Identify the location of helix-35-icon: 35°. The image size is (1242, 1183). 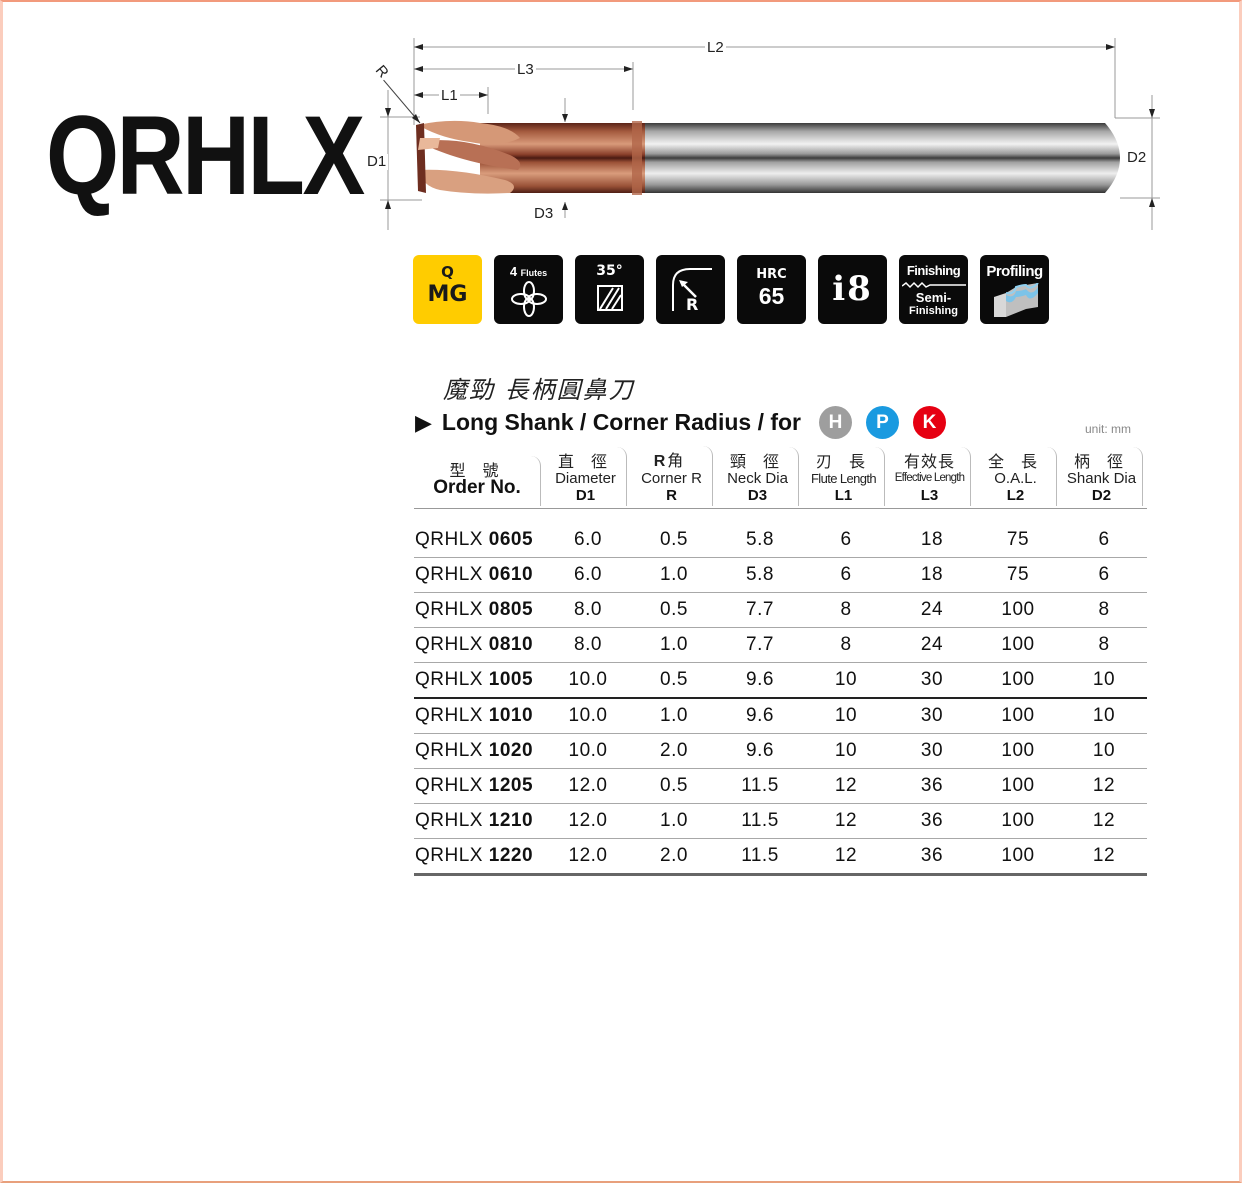
(609, 289).